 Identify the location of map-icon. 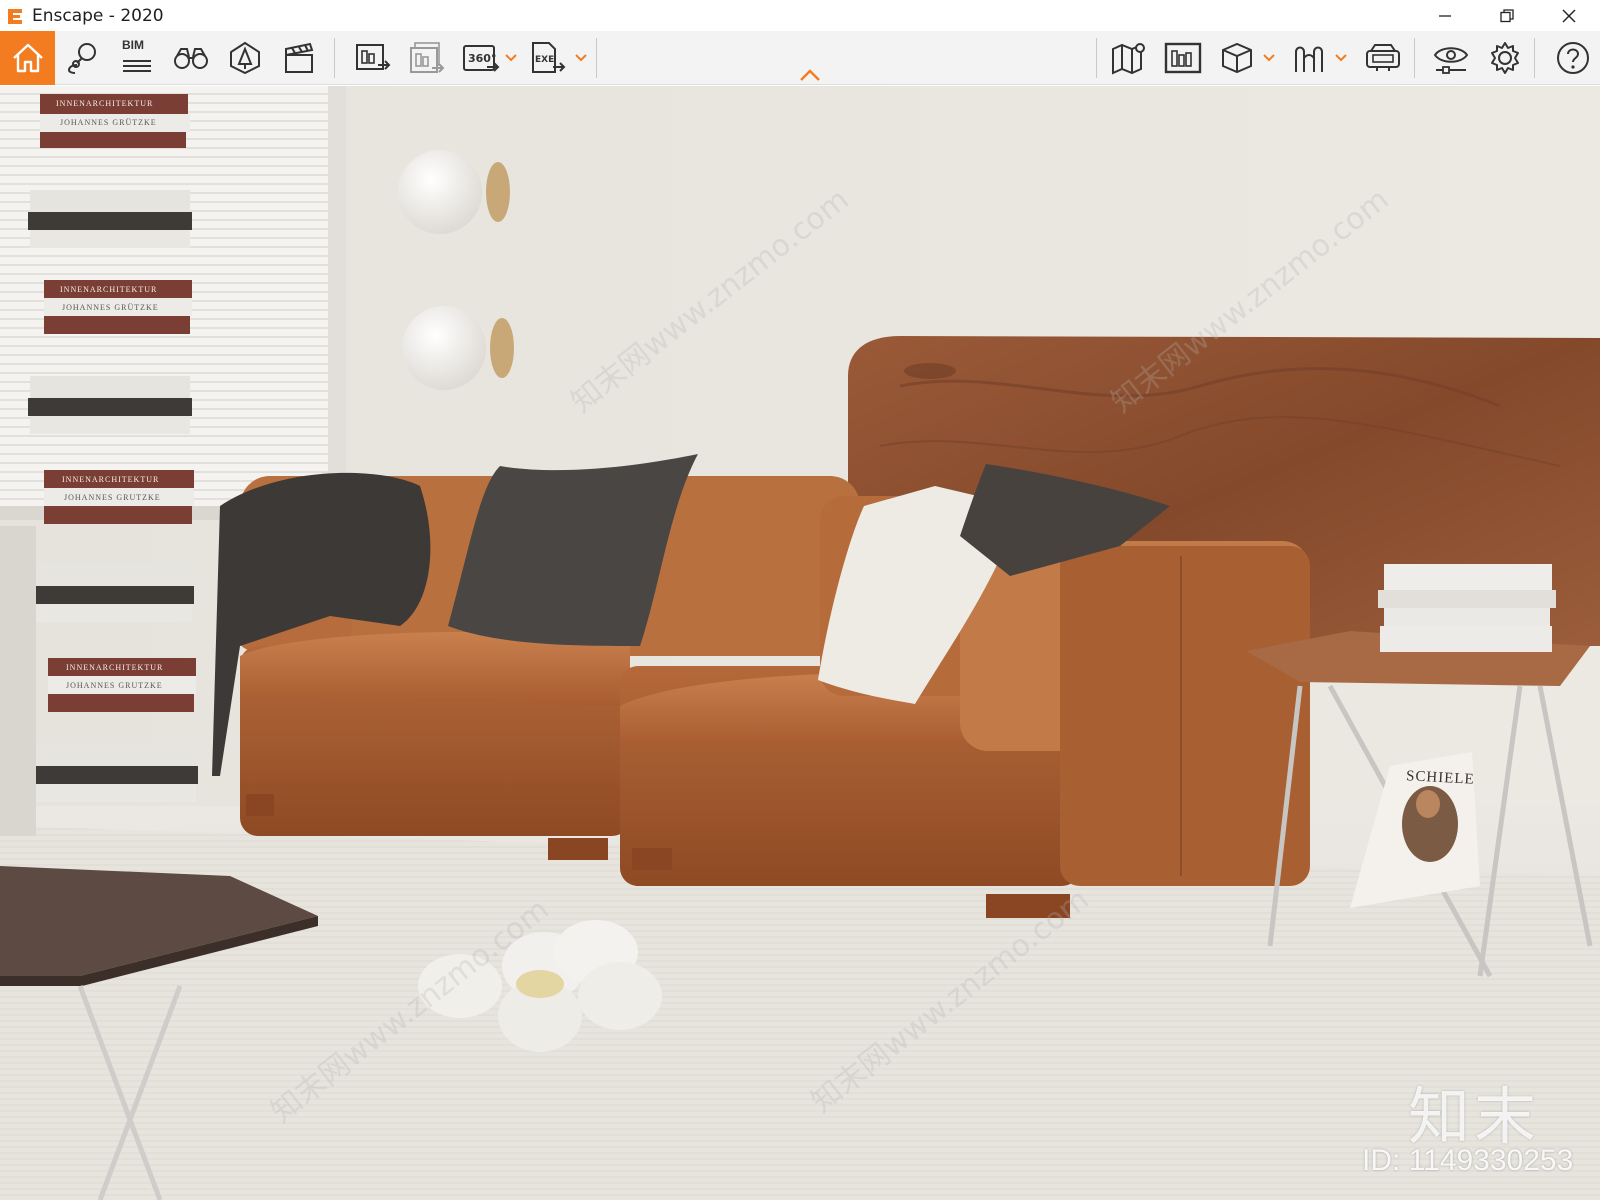
(1128, 59).